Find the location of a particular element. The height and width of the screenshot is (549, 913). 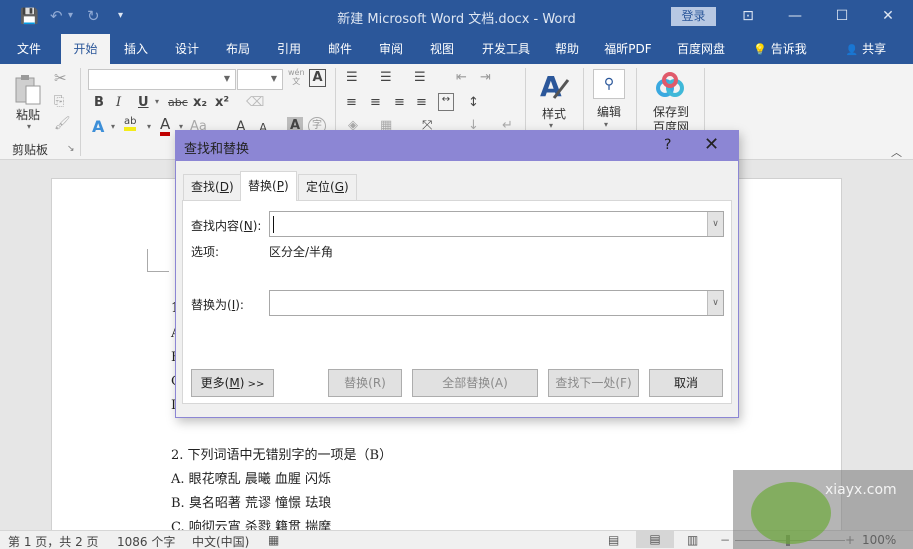

tab-replace: 替换(P) is located at coordinates (268, 186).